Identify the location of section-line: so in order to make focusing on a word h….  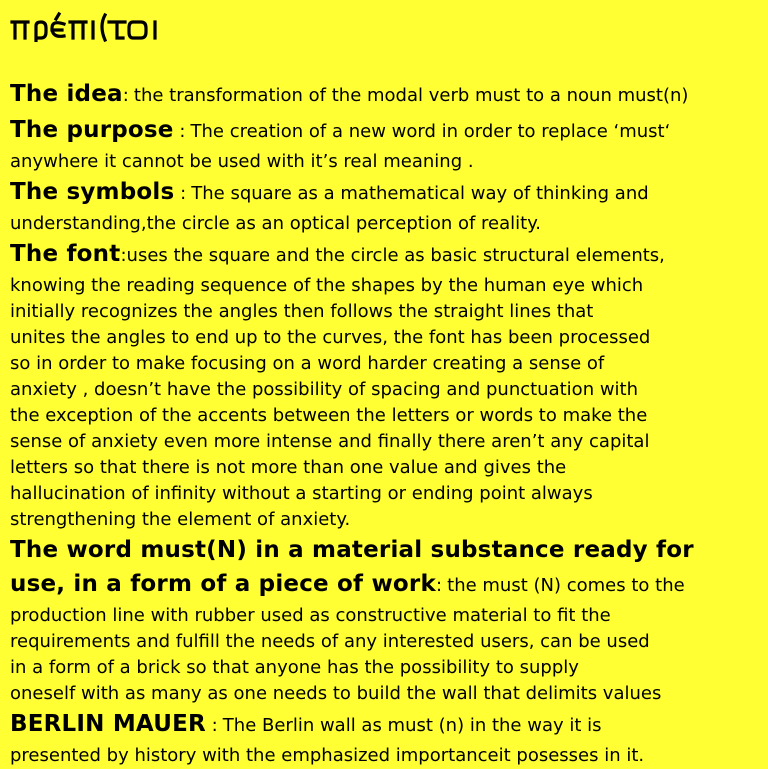
(307, 363).